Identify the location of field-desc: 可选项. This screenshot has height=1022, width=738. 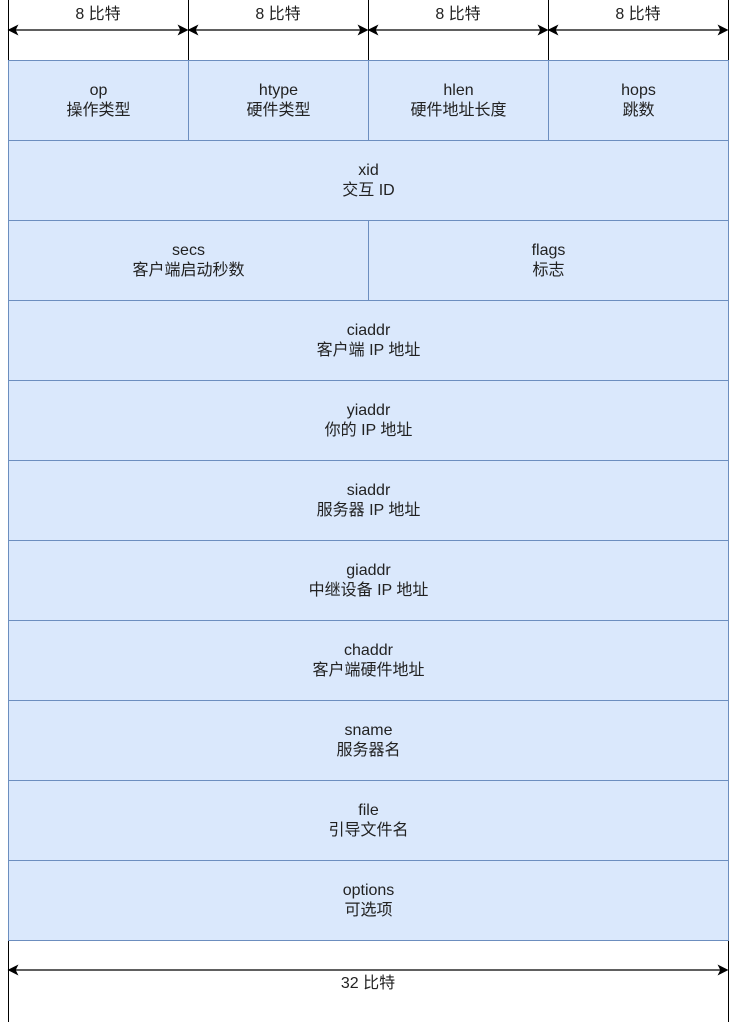
(368, 910).